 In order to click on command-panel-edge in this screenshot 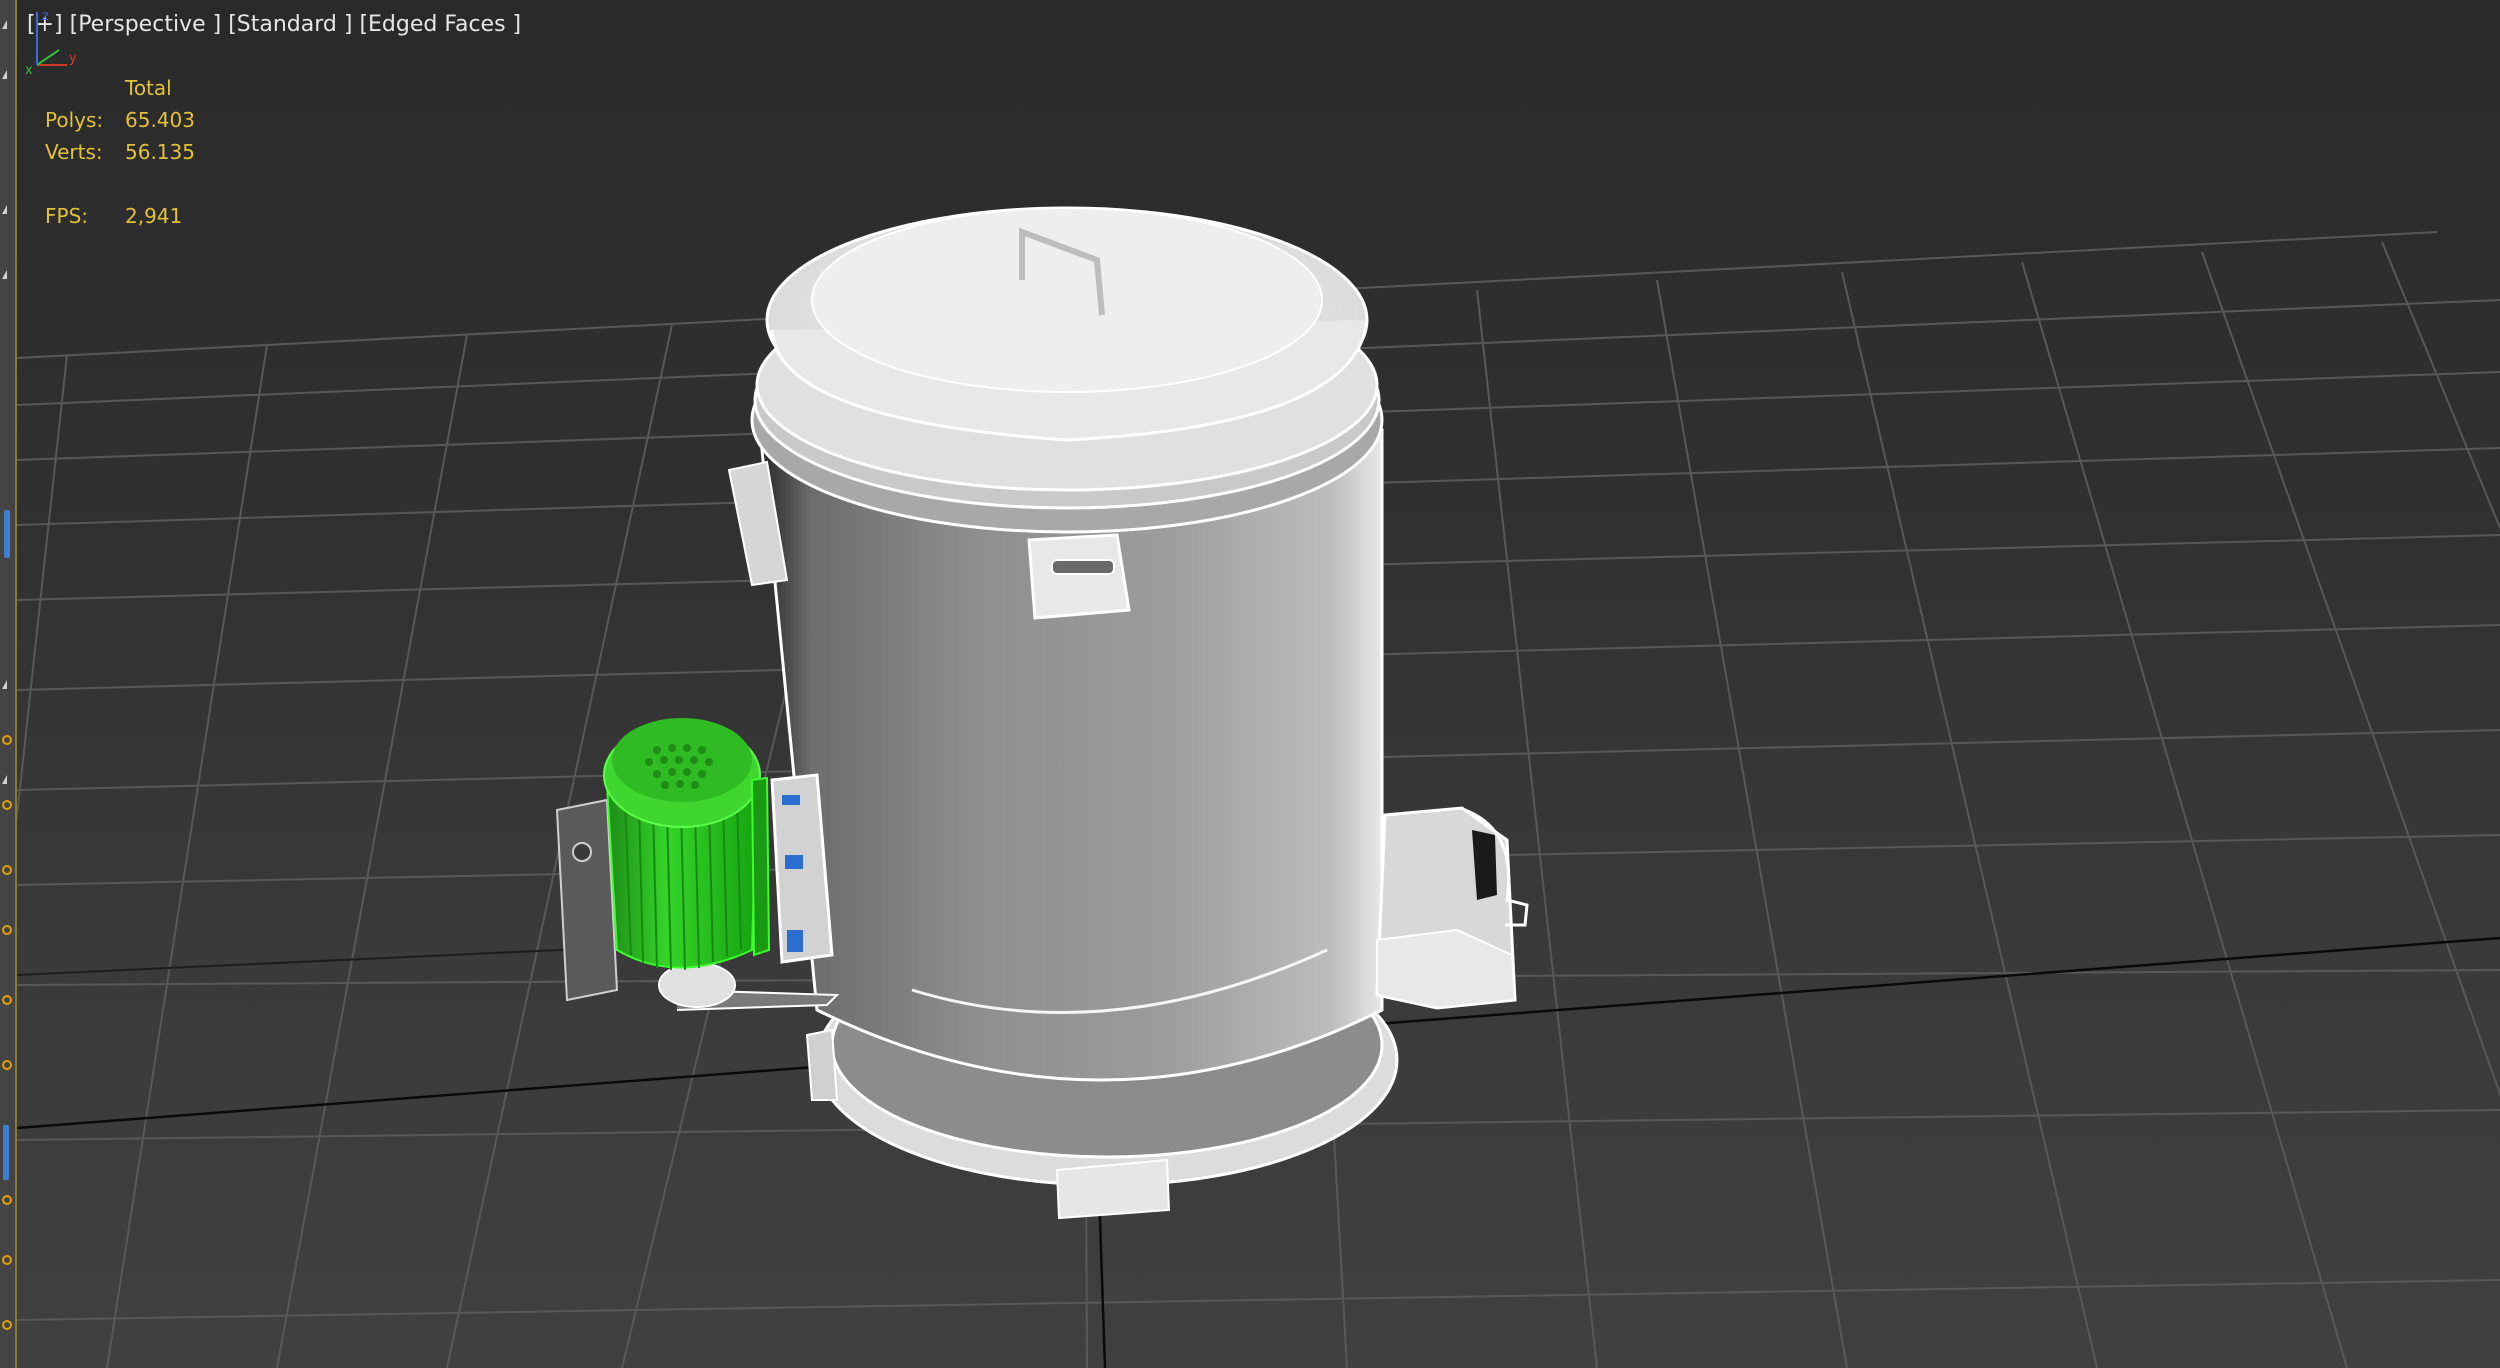, I will do `click(8, 684)`.